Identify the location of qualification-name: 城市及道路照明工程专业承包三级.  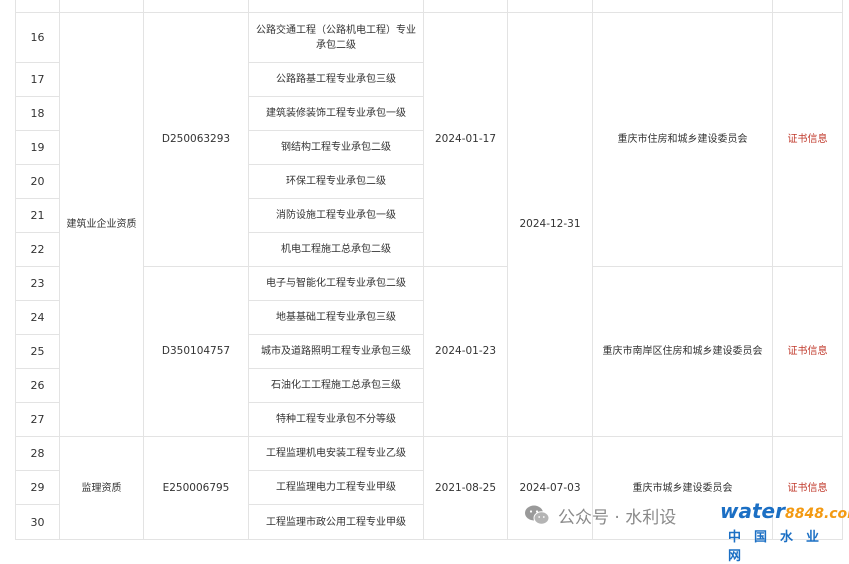
(336, 351).